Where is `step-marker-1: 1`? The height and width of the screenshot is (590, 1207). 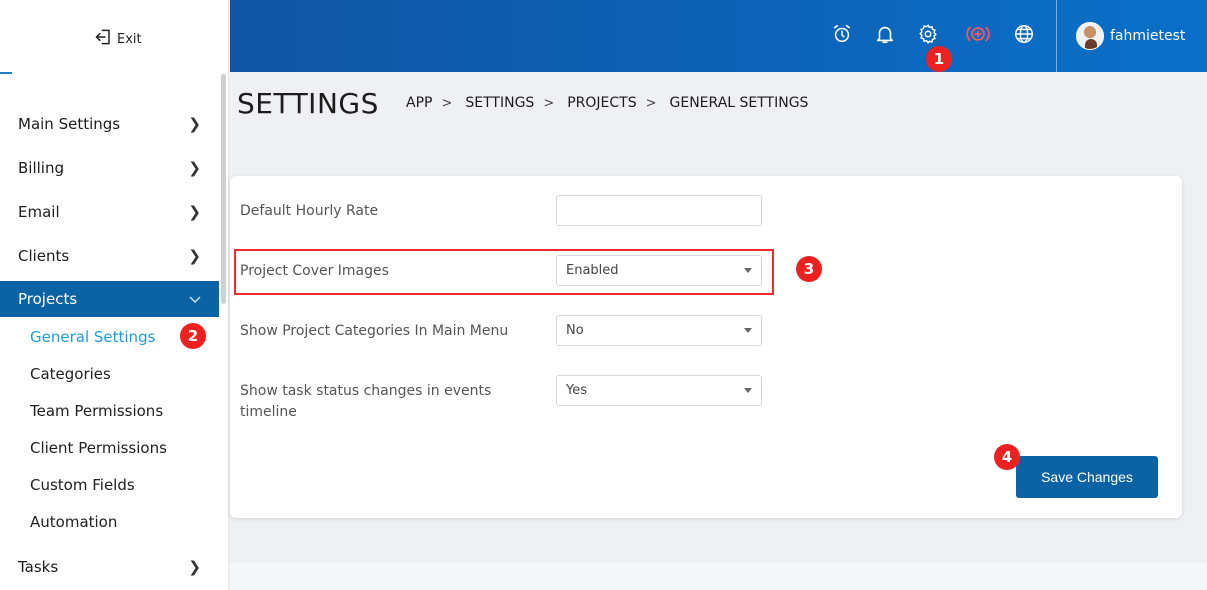
step-marker-1: 1 is located at coordinates (939, 59).